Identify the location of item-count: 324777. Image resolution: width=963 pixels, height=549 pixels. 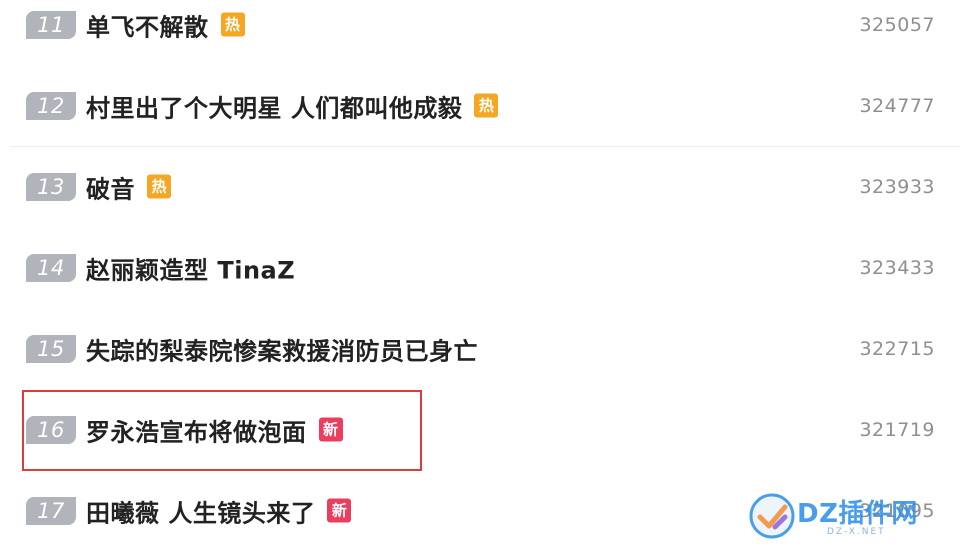
(897, 105).